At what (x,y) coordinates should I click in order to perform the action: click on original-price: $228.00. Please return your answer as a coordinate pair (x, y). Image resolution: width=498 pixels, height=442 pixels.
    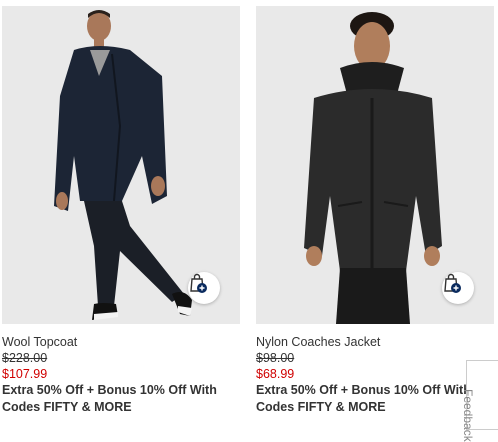
    Looking at the image, I should click on (25, 358).